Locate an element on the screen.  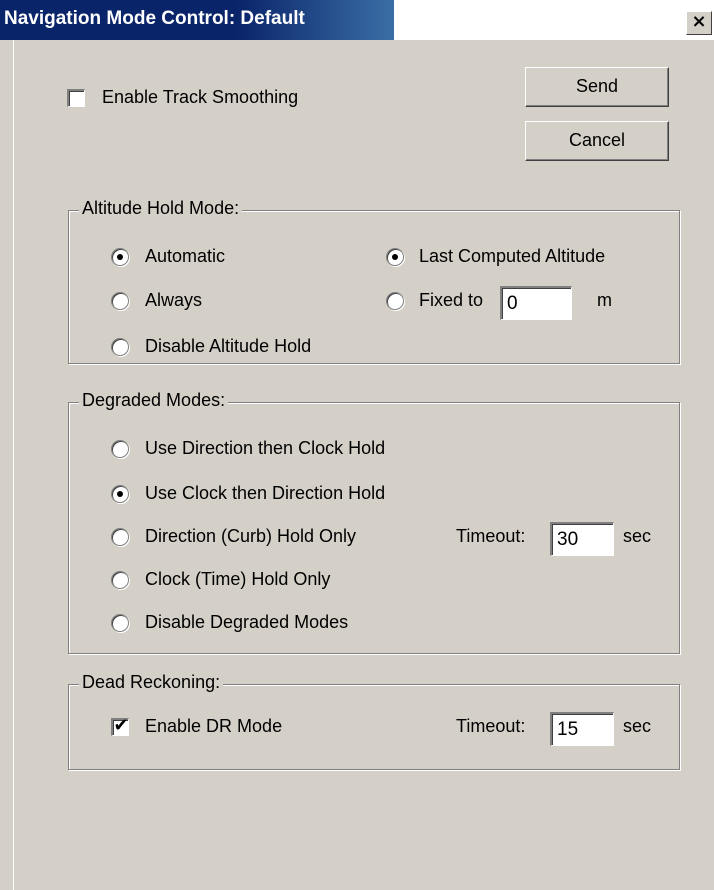
degraded-option-label-0: Use Direction then Clock Hold is located at coordinates (265, 448).